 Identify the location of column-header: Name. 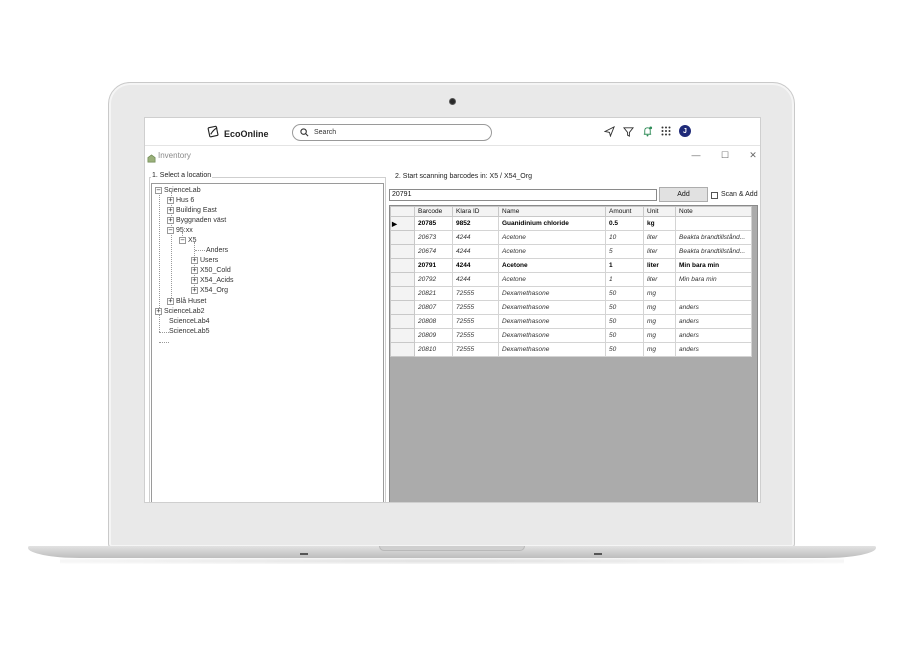
(552, 211).